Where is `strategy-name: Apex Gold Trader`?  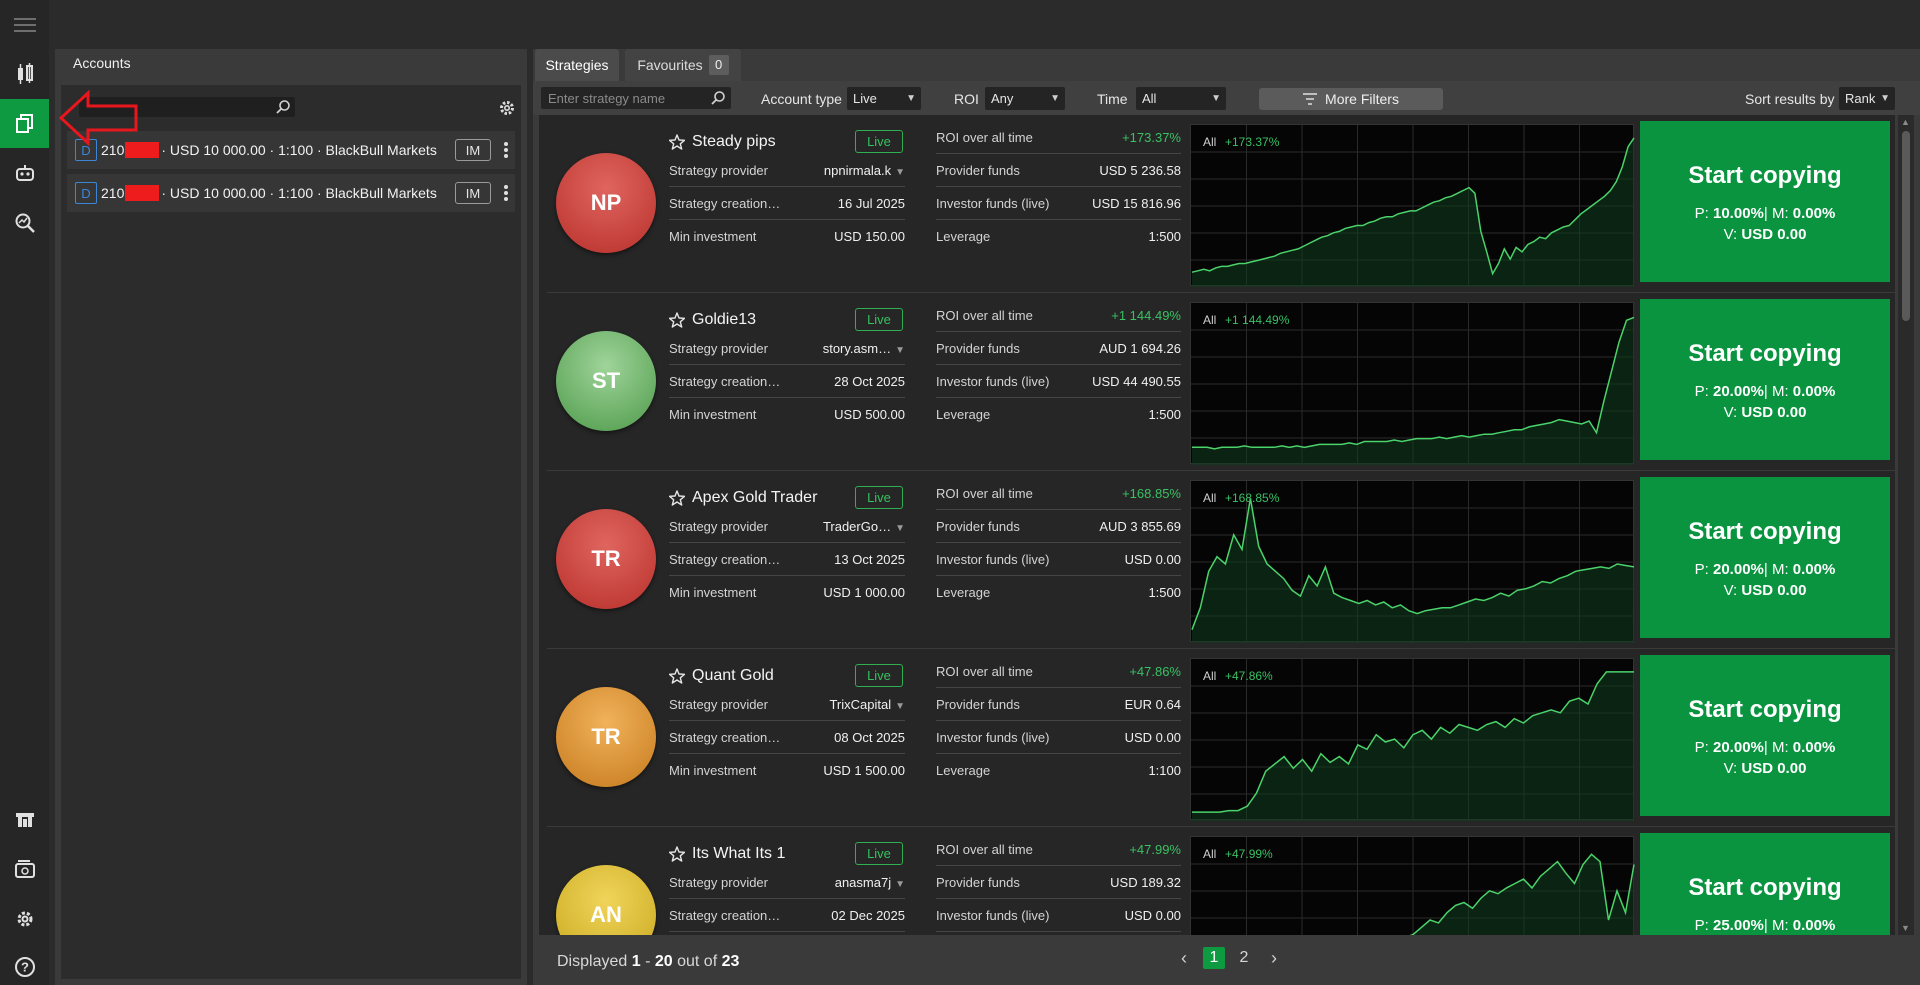
strategy-name: Apex Gold Trader is located at coordinates (754, 498).